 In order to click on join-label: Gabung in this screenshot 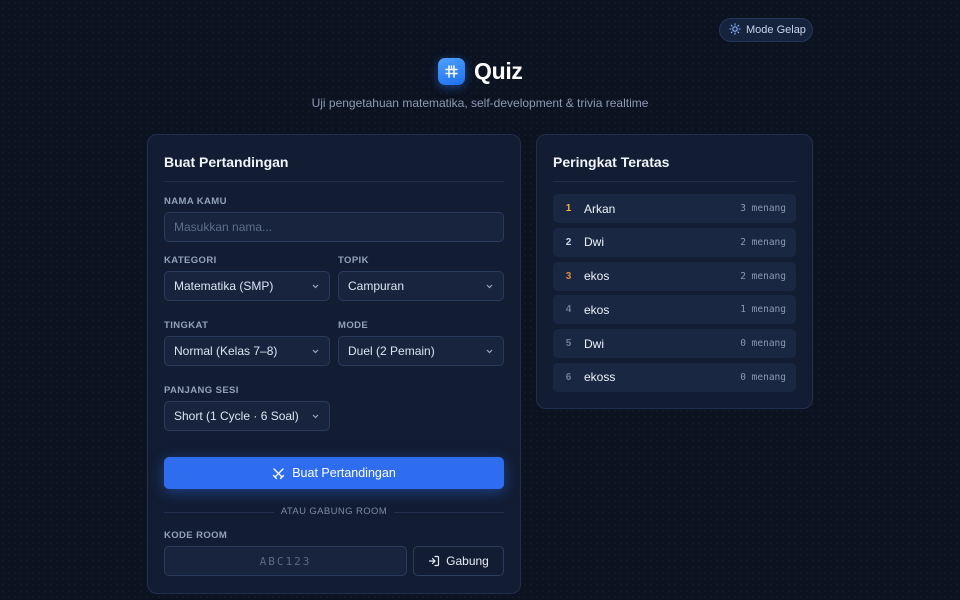, I will do `click(467, 561)`.